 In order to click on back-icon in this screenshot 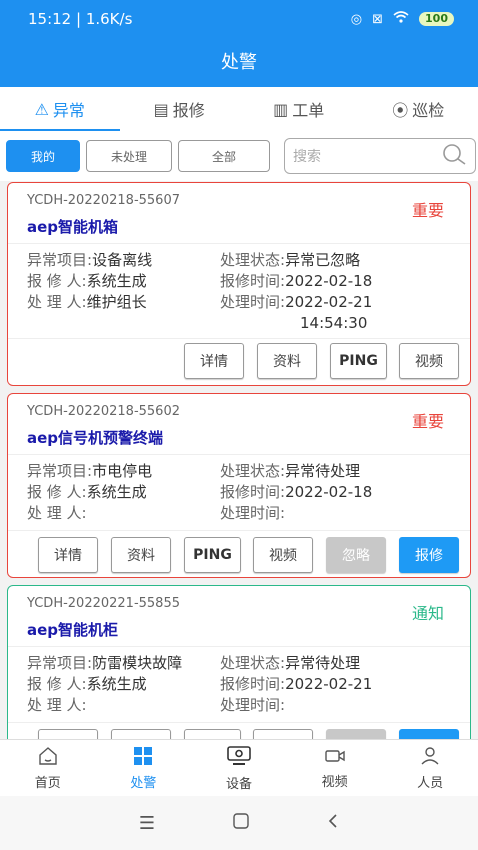, I will do `click(333, 823)`.